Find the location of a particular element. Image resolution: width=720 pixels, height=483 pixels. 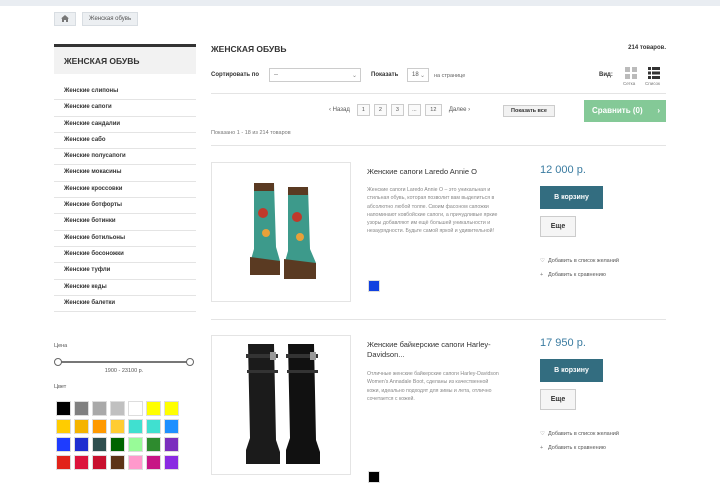

pagination-page: 12 is located at coordinates (433, 110).